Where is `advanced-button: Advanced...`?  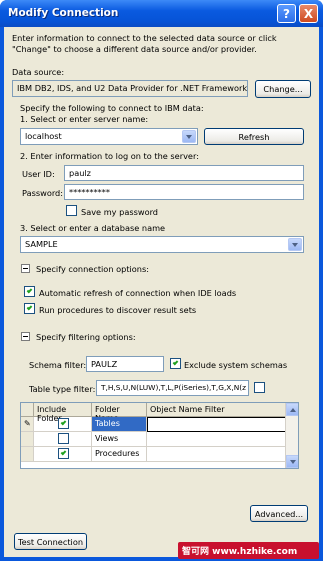 advanced-button: Advanced... is located at coordinates (279, 513).